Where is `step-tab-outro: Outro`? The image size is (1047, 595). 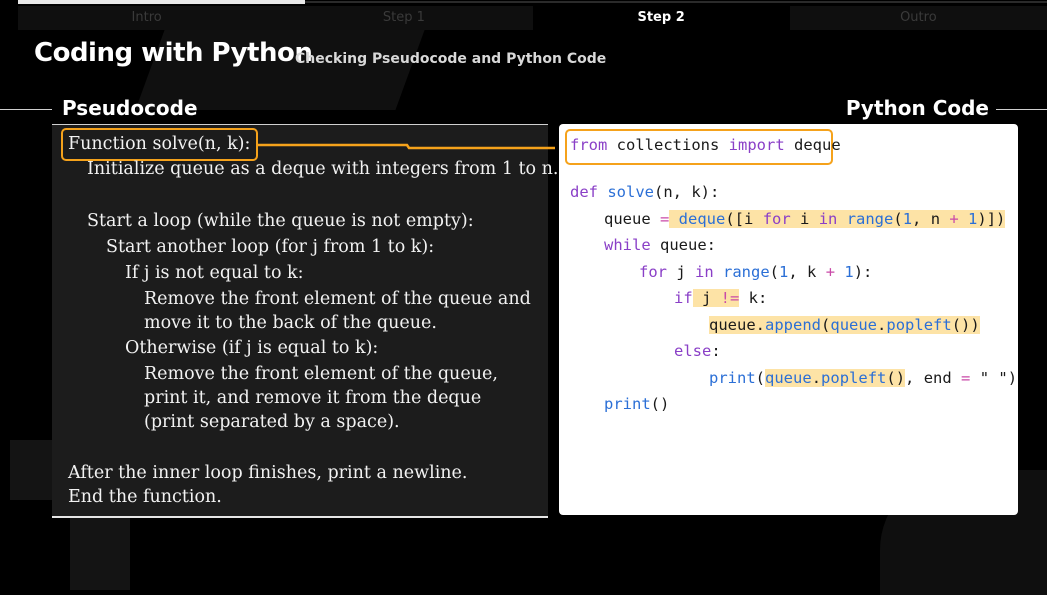 step-tab-outro: Outro is located at coordinates (918, 18).